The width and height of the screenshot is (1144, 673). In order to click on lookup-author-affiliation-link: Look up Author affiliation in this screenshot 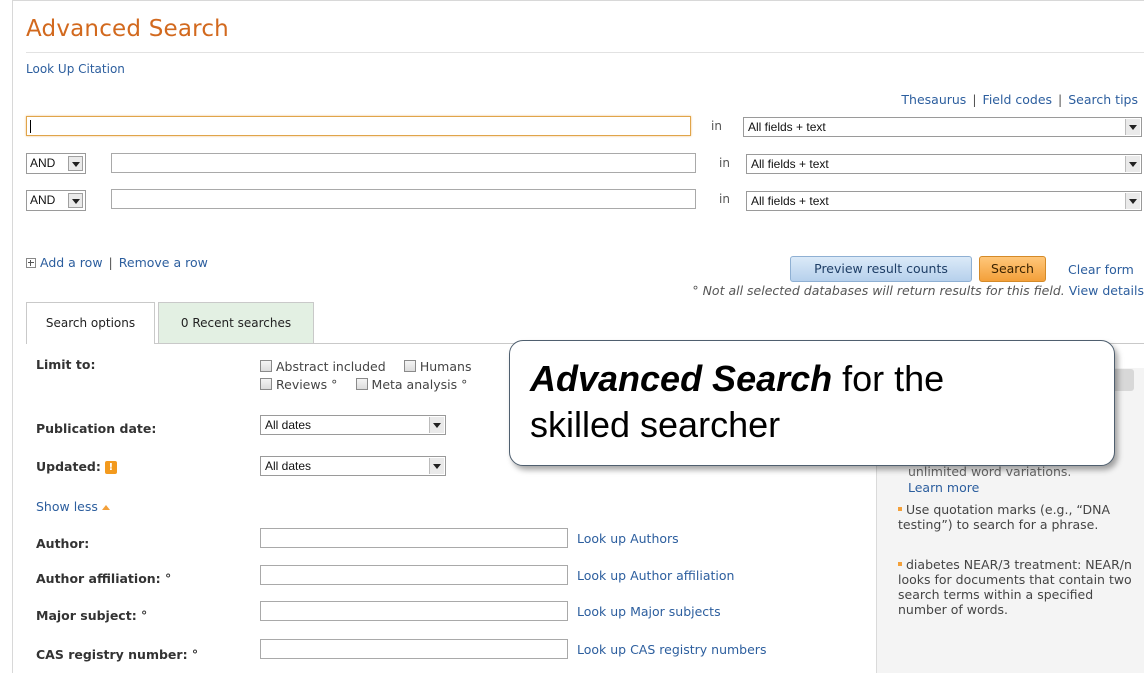, I will do `click(655, 575)`.